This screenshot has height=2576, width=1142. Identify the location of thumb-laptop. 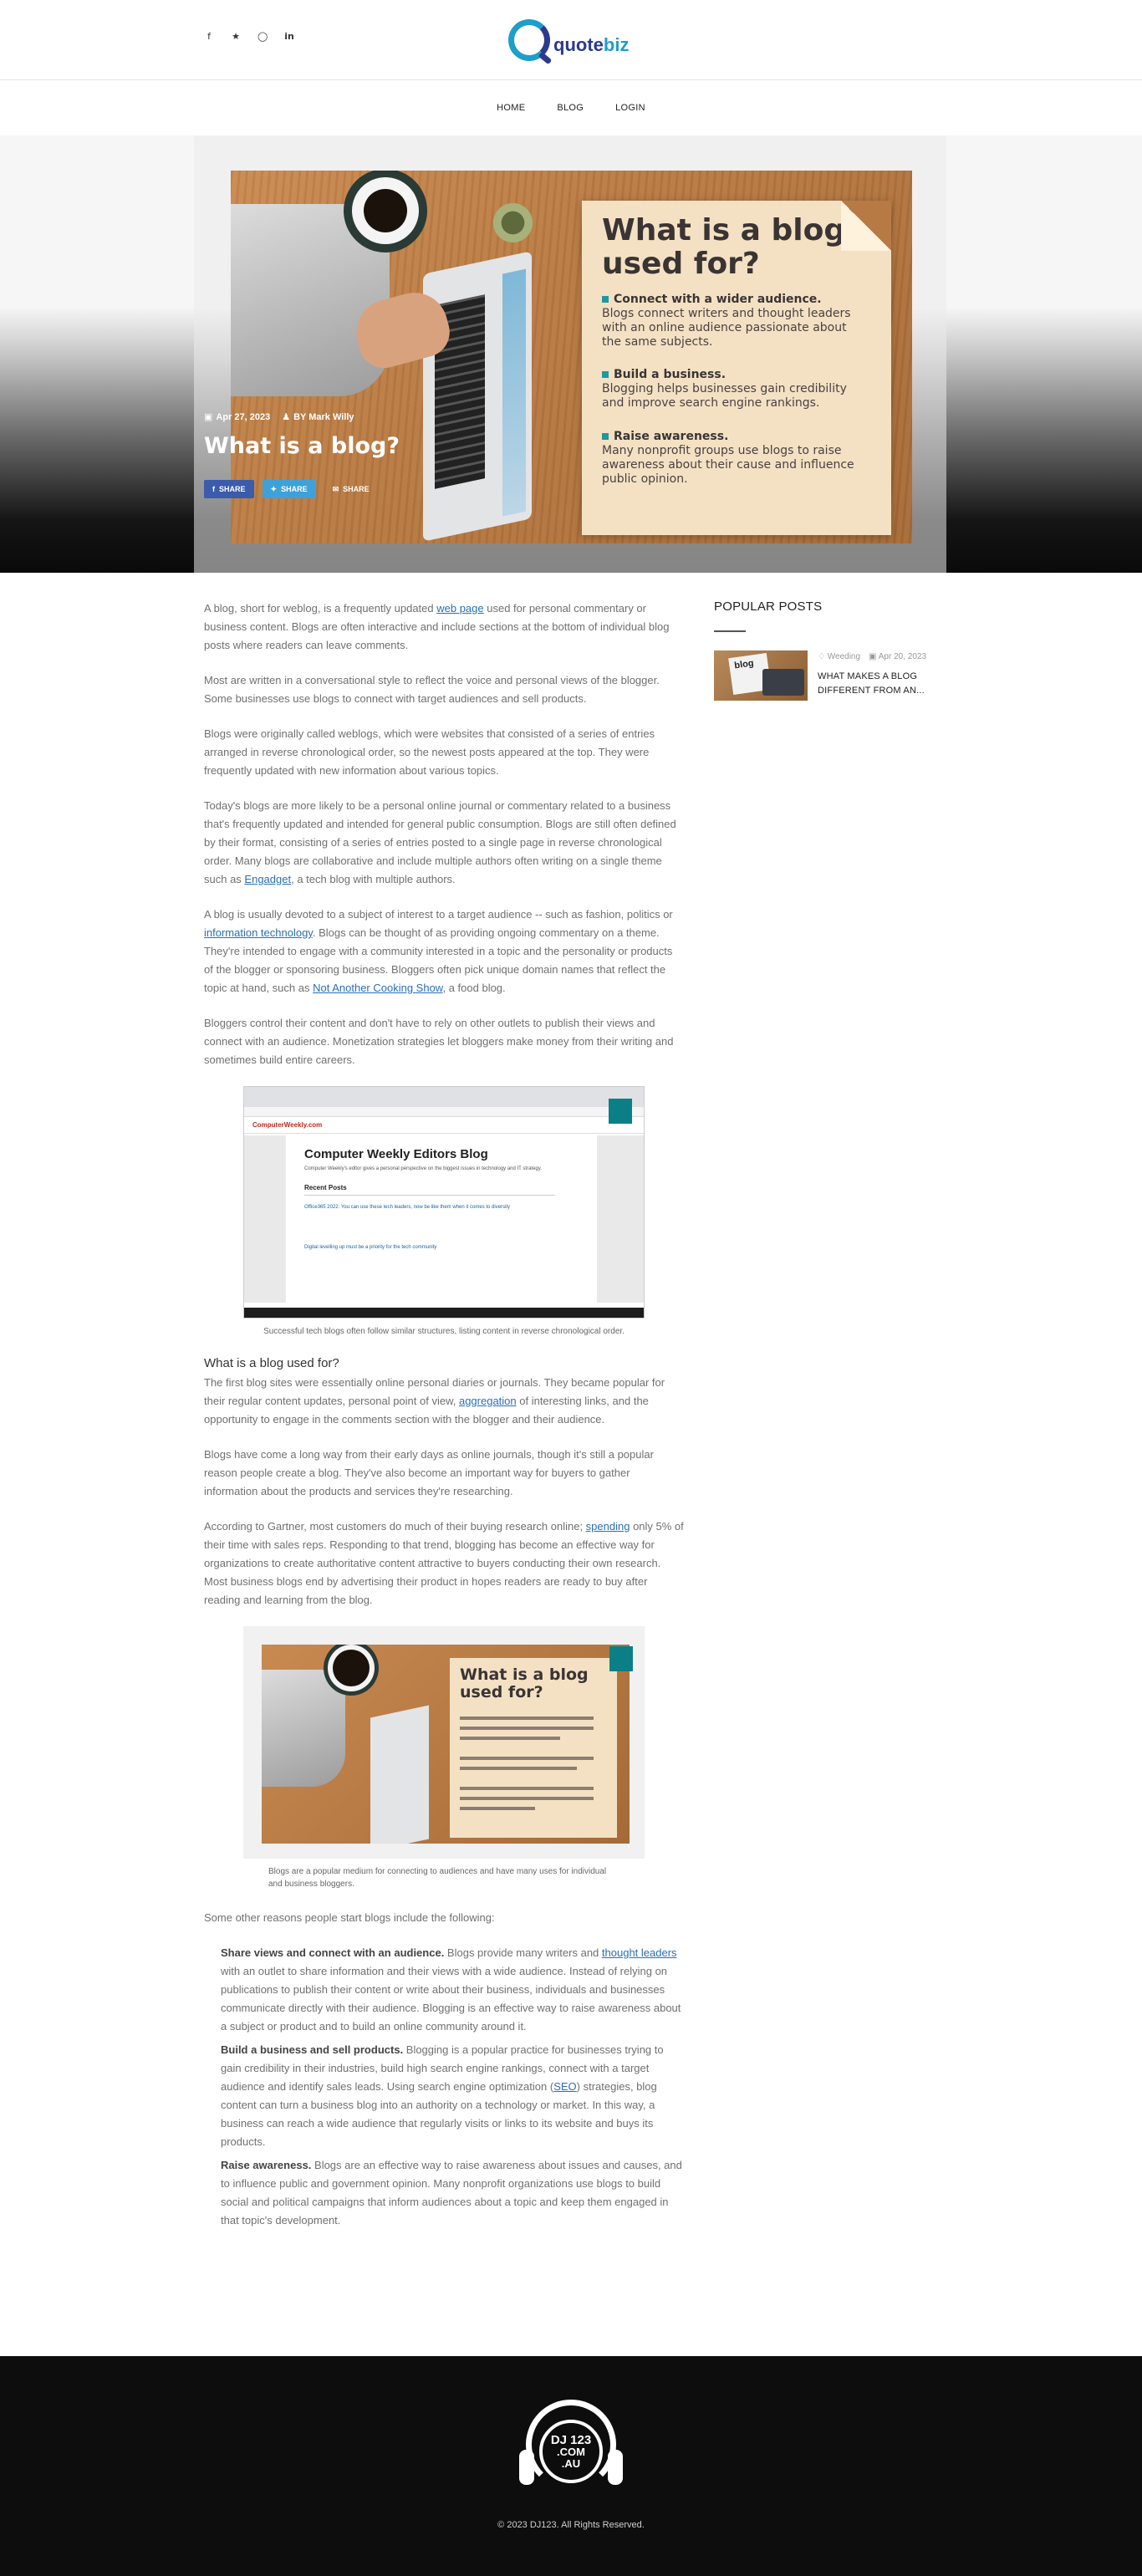
(783, 682).